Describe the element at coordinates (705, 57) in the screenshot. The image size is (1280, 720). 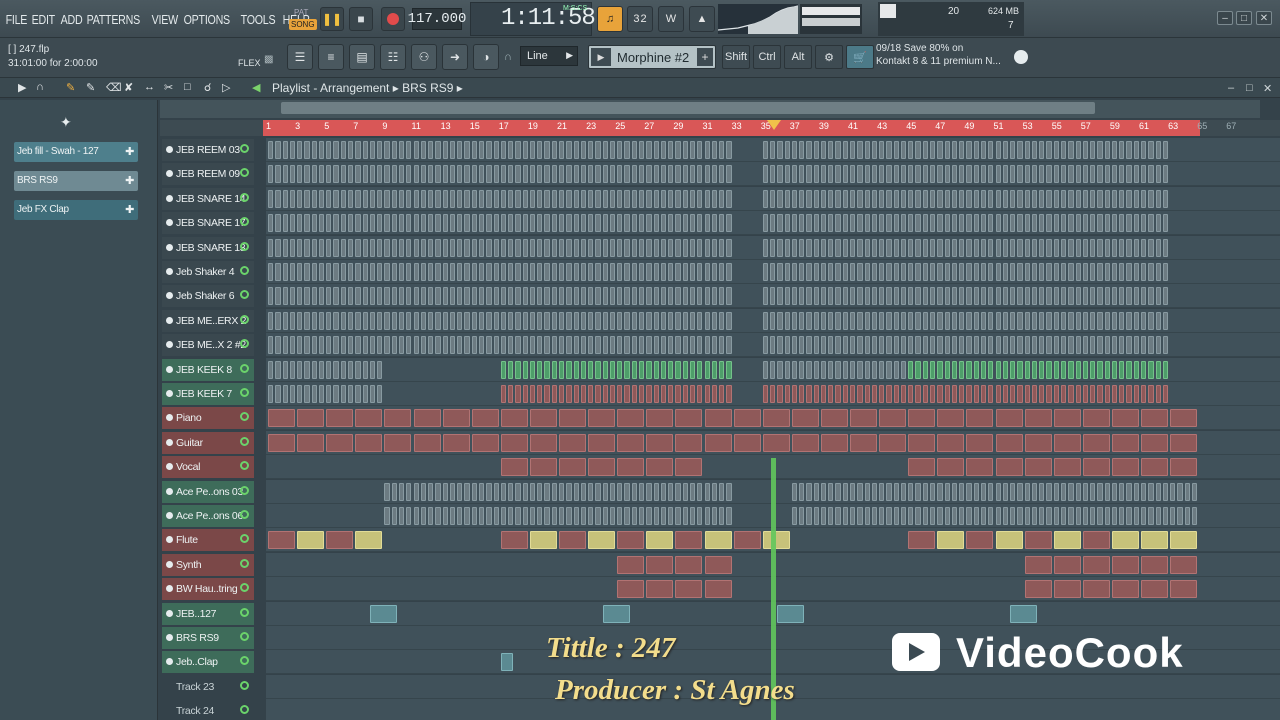
I see `preset-add-icon: +` at that location.